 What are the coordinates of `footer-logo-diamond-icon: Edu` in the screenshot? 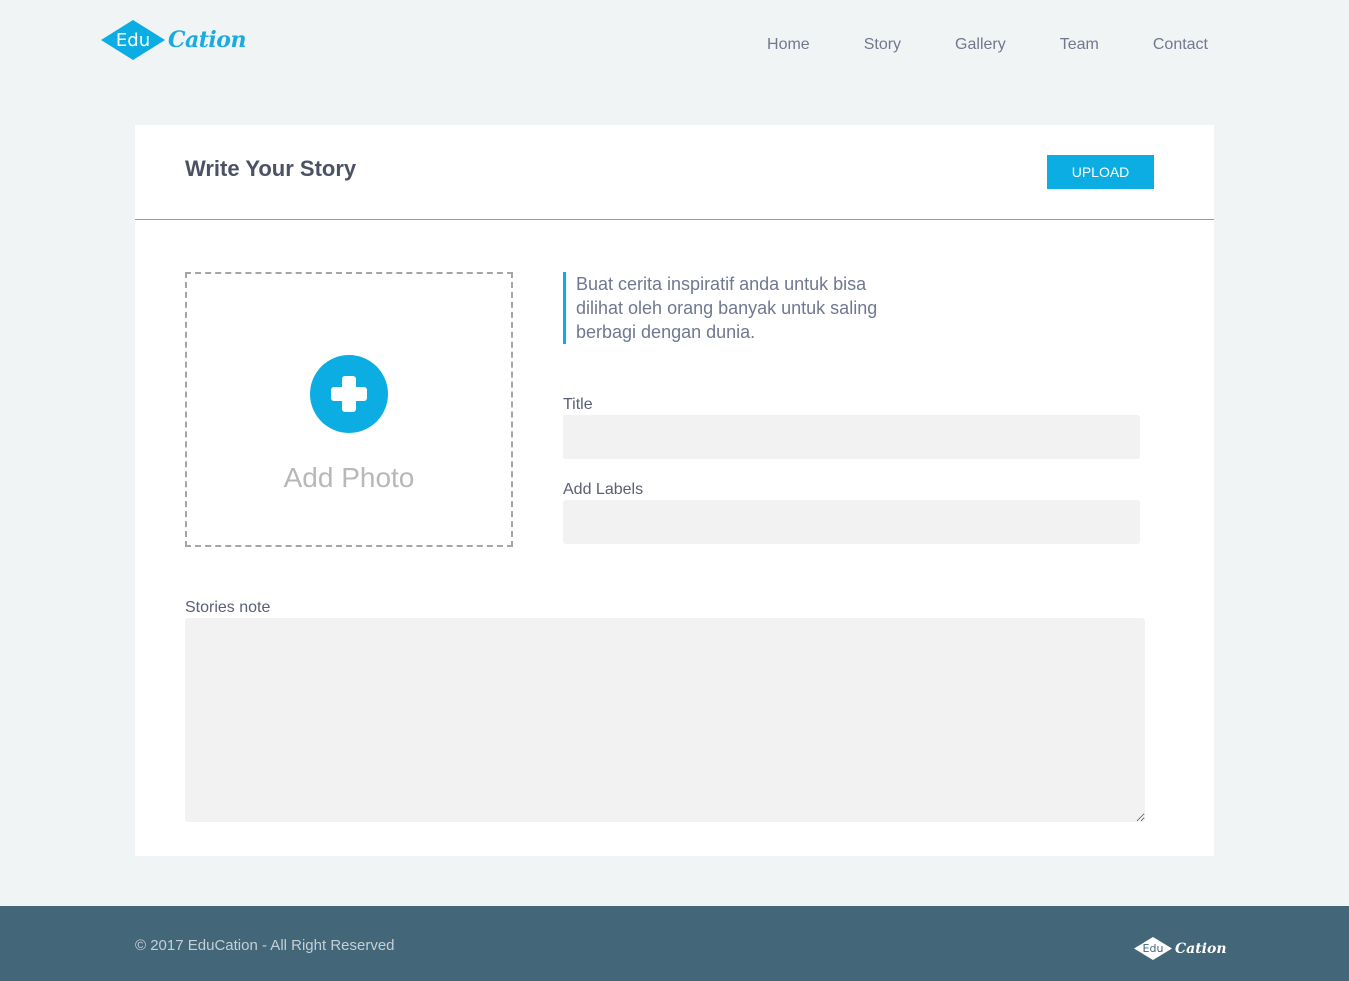 It's located at (1153, 948).